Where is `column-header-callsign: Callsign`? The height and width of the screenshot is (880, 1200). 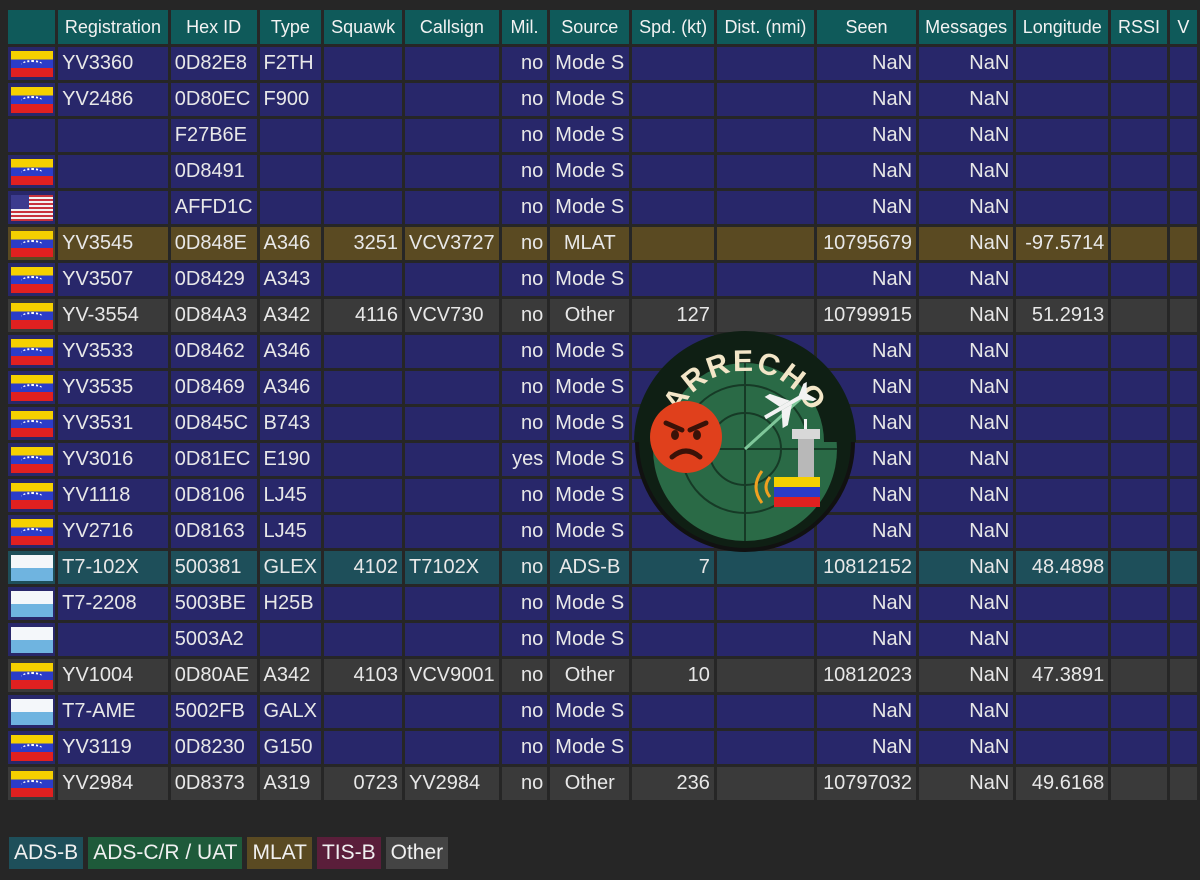 column-header-callsign: Callsign is located at coordinates (451, 27).